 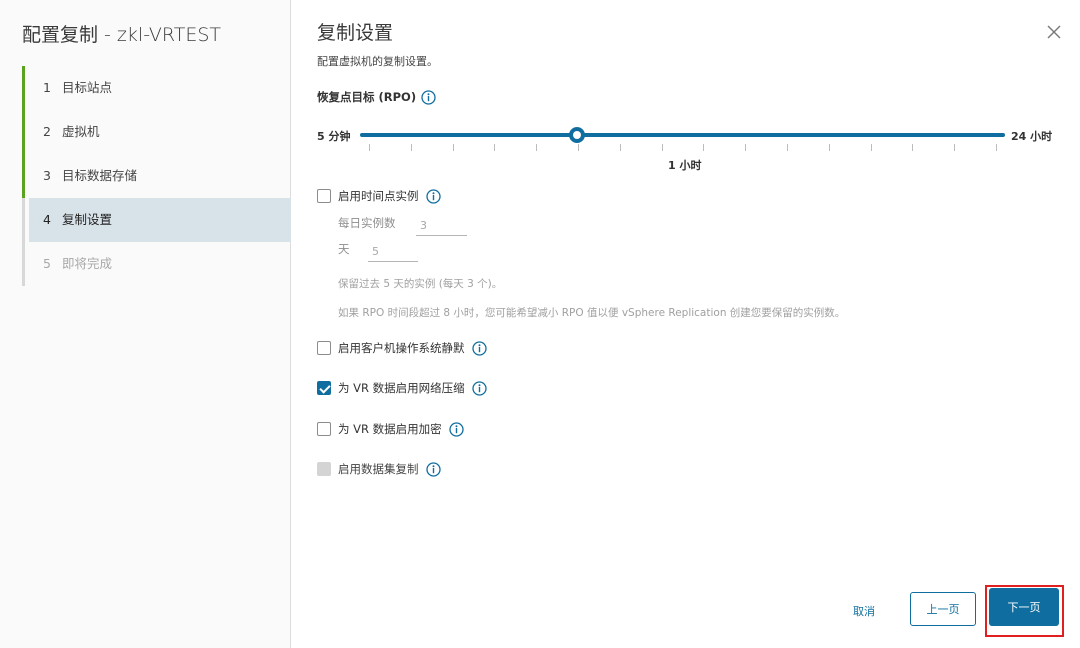 What do you see at coordinates (367, 97) in the screenshot?
I see `rpo-label: 恢复点目标 (RPO)` at bounding box center [367, 97].